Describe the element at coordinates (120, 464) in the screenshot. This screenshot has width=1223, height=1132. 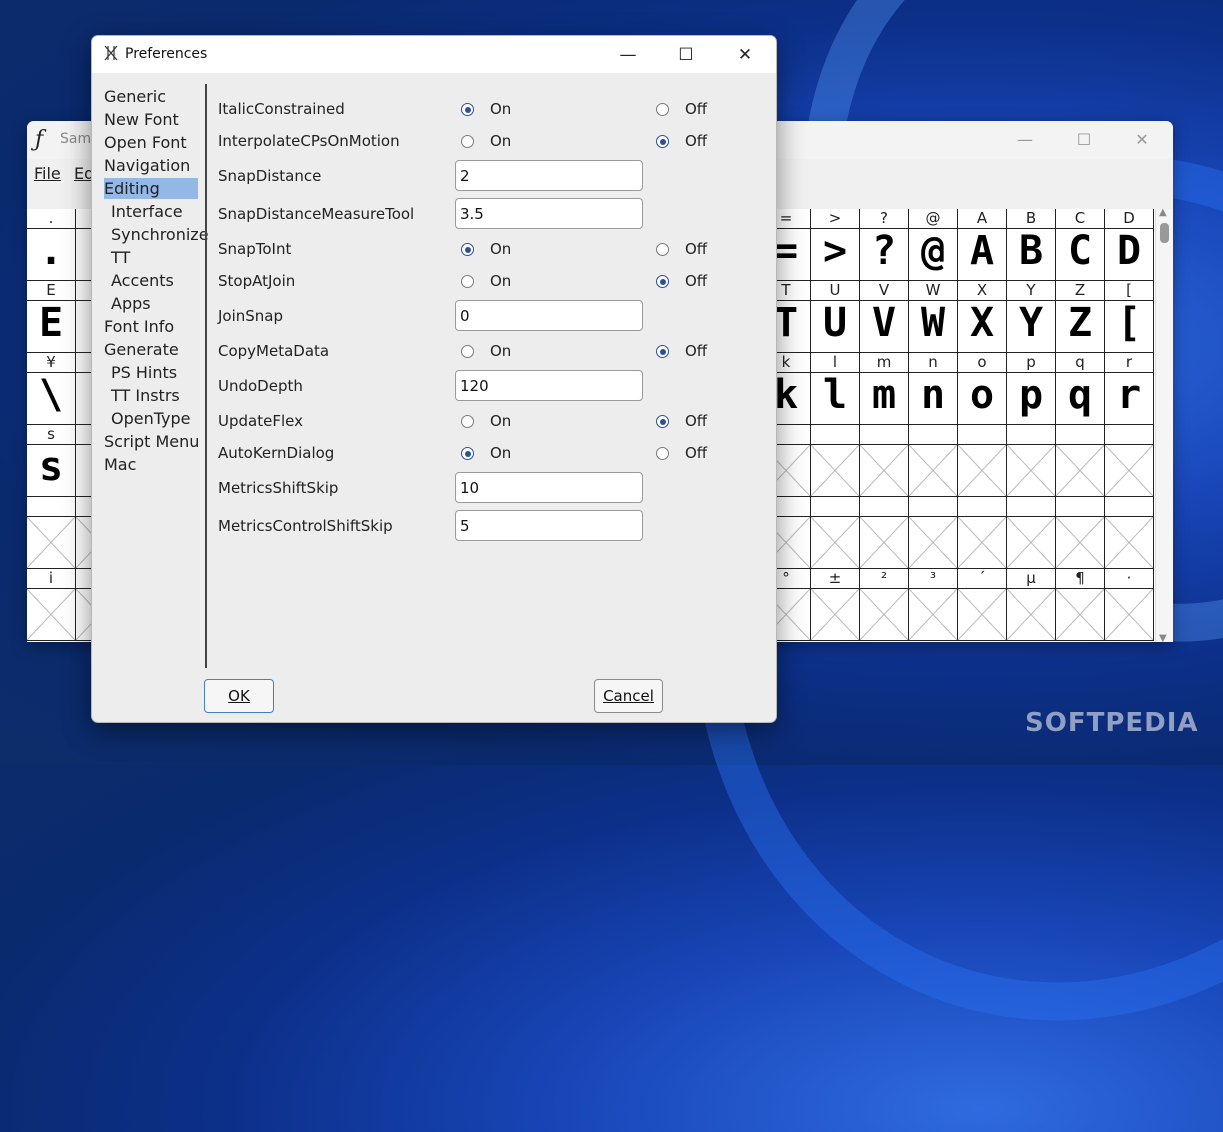
I see `nav-item-mac: Mac` at that location.